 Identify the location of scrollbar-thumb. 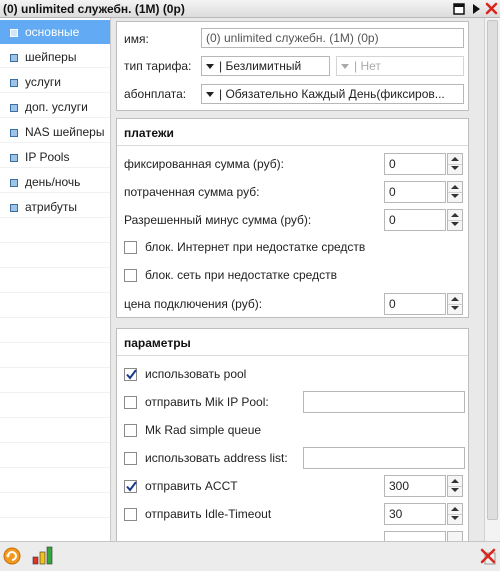
(492, 270).